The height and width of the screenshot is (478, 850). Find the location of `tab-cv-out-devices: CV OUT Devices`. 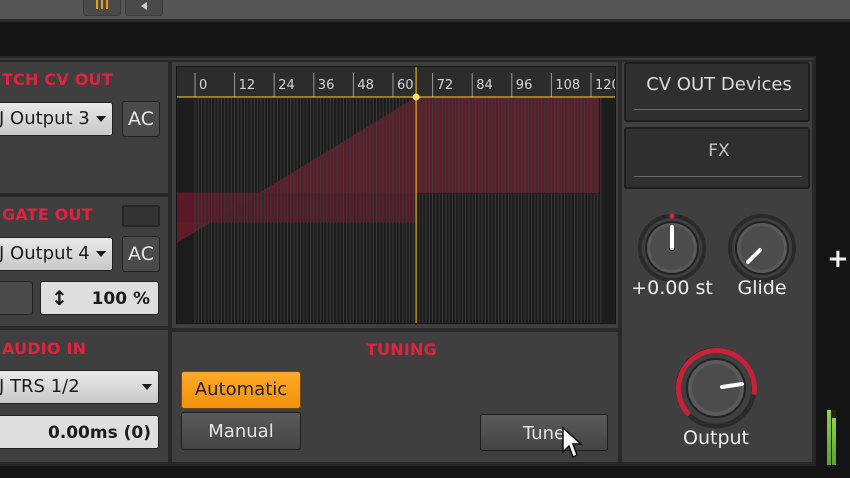

tab-cv-out-devices: CV OUT Devices is located at coordinates (717, 92).